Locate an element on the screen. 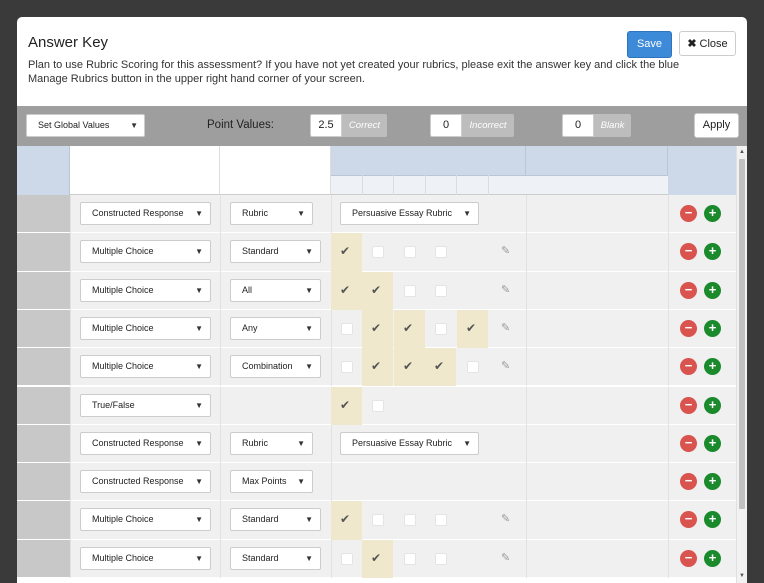 Image resolution: width=764 pixels, height=583 pixels. save-button: Save is located at coordinates (649, 44).